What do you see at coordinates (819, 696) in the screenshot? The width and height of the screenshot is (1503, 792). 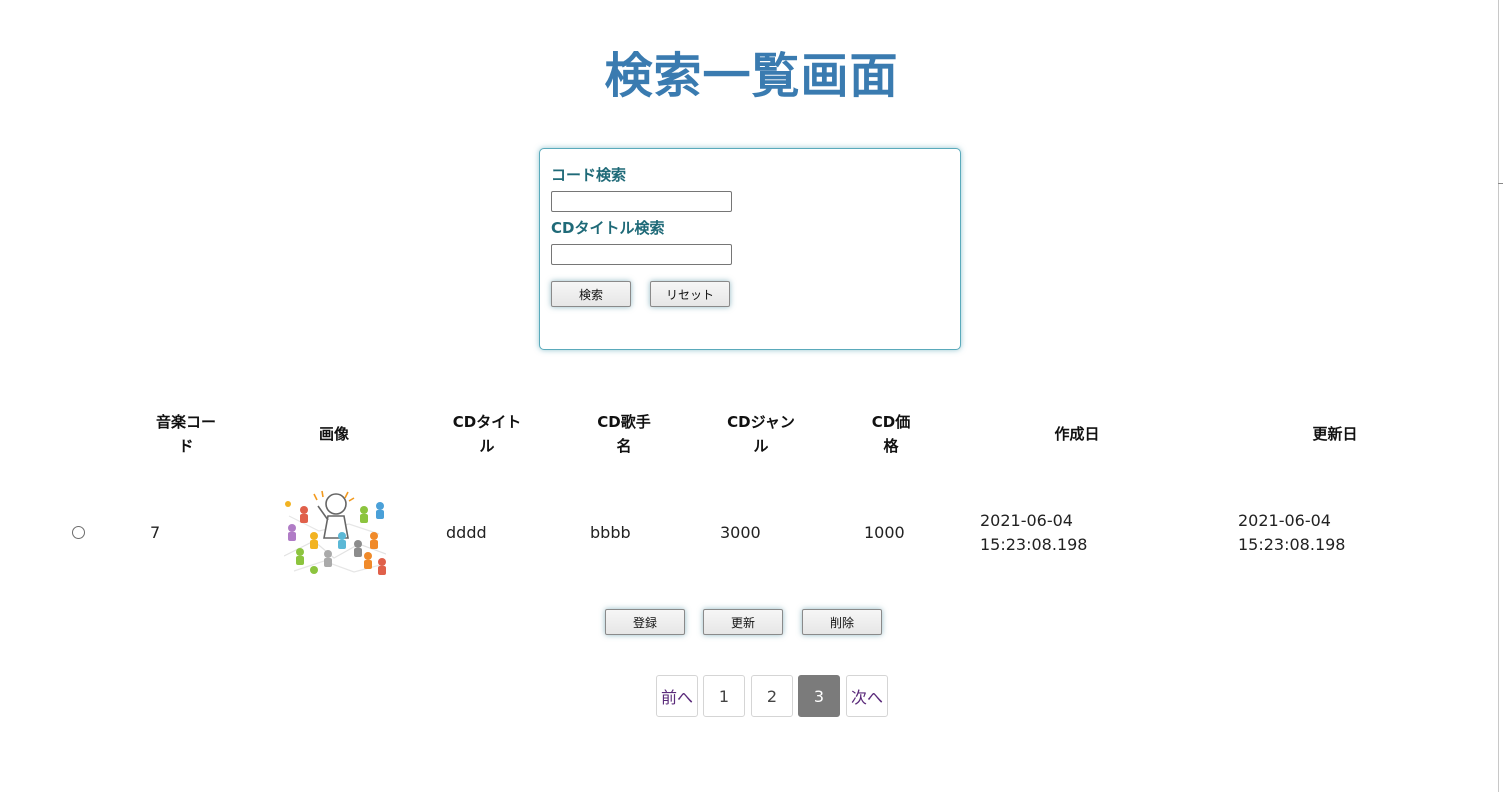 I see `pagination-page-3-current: 3` at bounding box center [819, 696].